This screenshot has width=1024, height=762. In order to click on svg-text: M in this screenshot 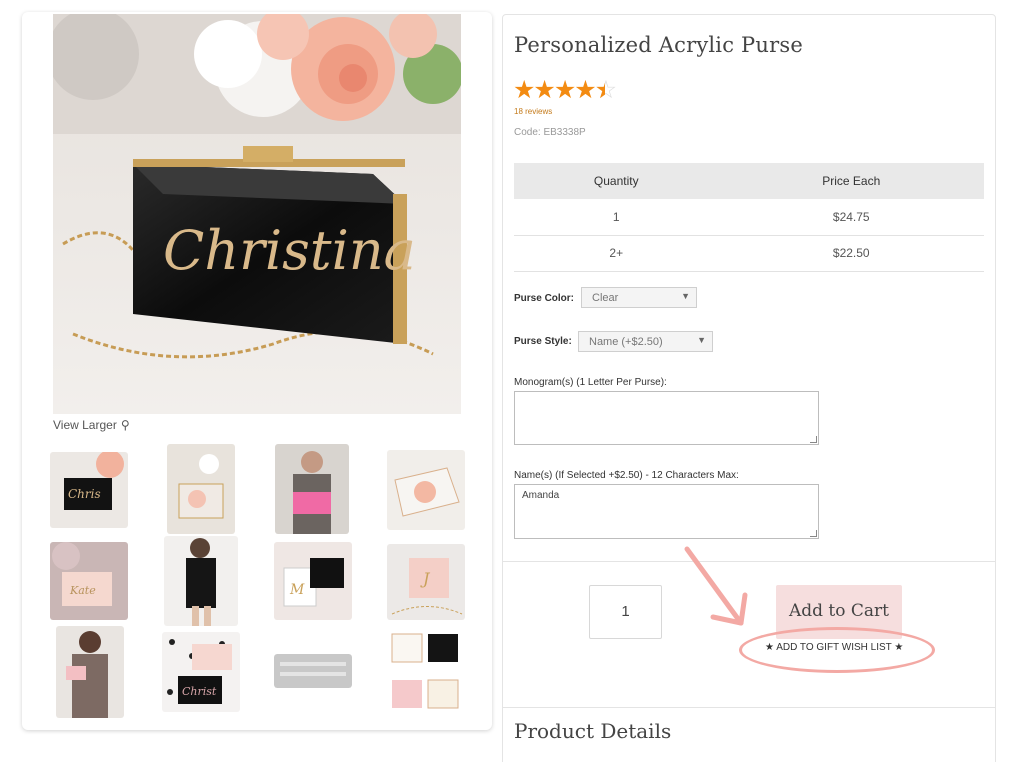, I will do `click(297, 590)`.